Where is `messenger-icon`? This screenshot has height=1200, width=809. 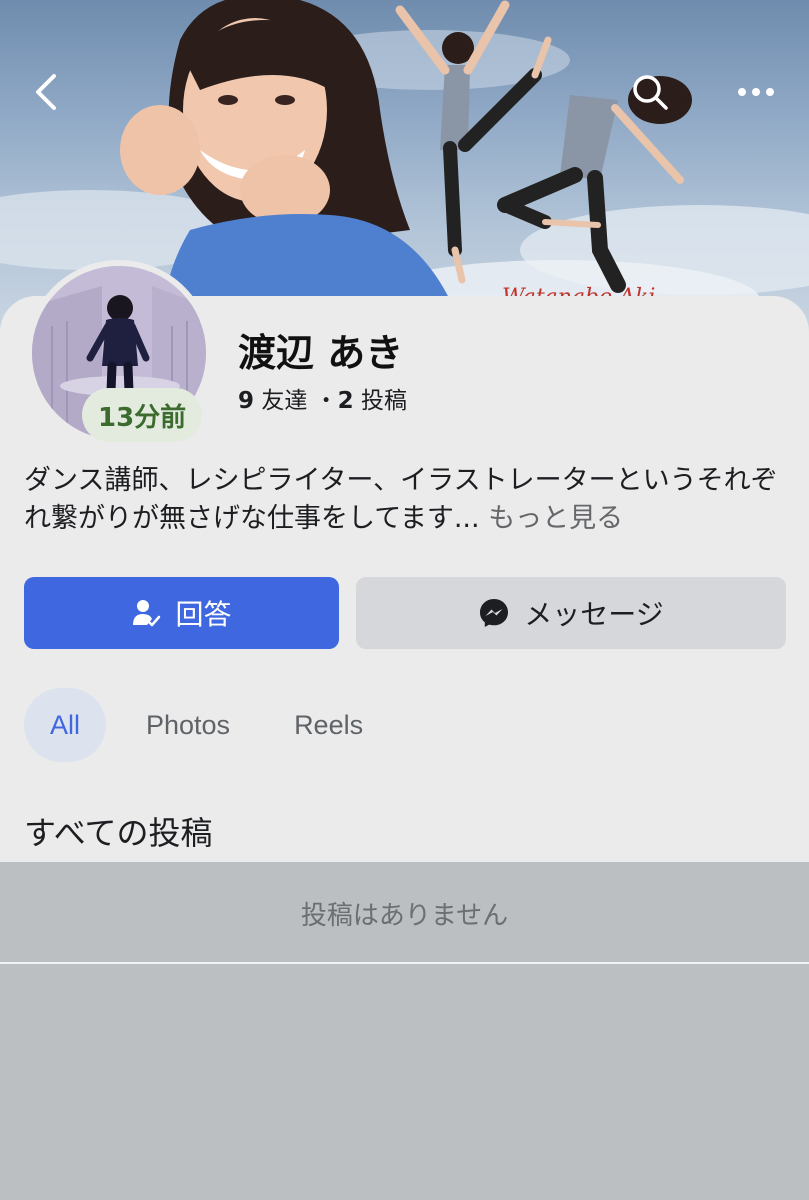 messenger-icon is located at coordinates (494, 613).